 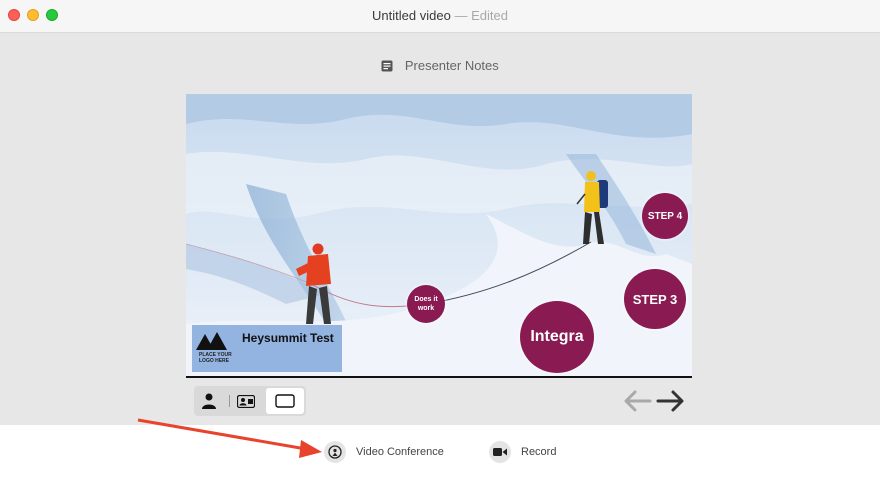 I want to click on layout-selector, so click(x=250, y=401).